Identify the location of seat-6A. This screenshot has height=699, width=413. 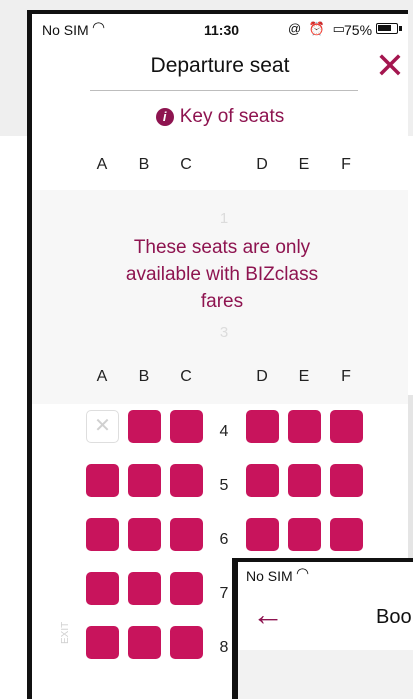
(102, 534).